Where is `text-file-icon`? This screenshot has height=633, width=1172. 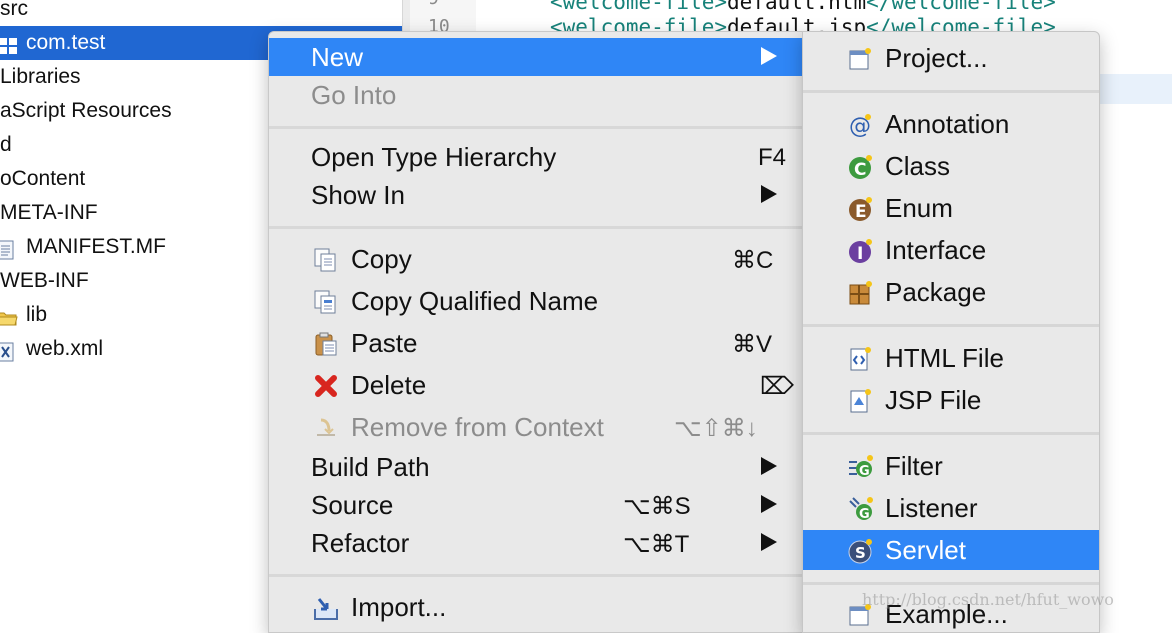
text-file-icon is located at coordinates (8, 248).